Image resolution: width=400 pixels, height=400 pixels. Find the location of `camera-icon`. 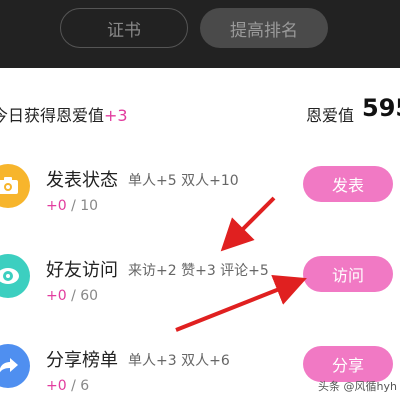

camera-icon is located at coordinates (15, 186).